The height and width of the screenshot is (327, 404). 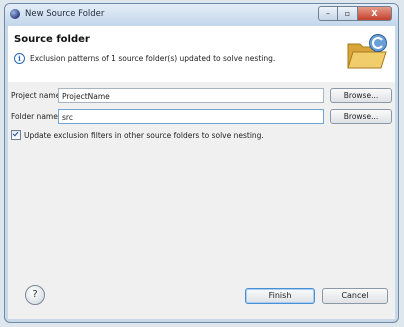 What do you see at coordinates (201, 299) in the screenshot?
I see `button-bar: ? Finish Cancel` at bounding box center [201, 299].